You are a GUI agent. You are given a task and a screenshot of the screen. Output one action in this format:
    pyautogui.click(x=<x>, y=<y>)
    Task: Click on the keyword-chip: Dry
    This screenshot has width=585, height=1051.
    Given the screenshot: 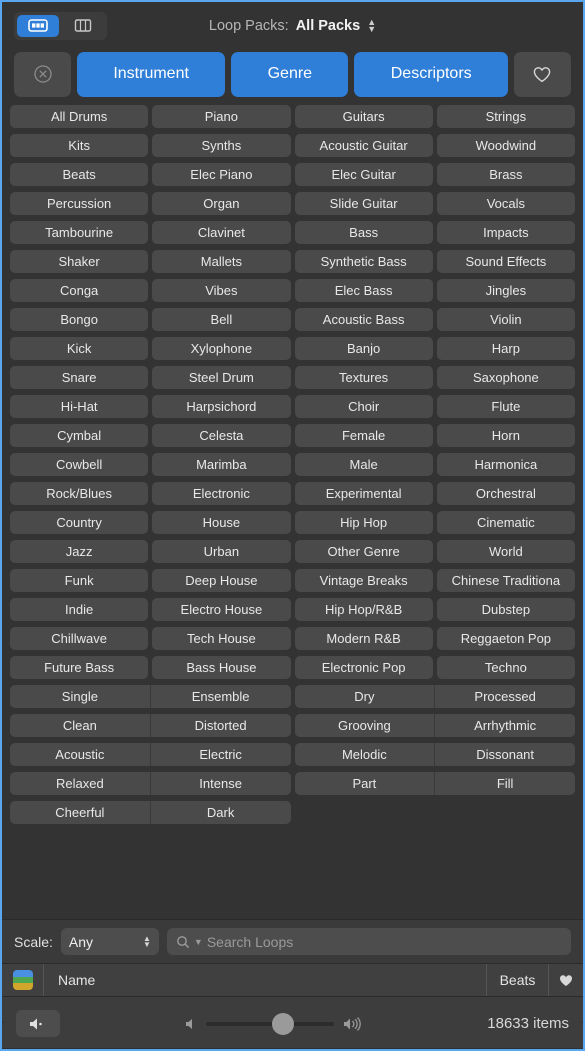 What is the action you would take?
    pyautogui.click(x=365, y=696)
    